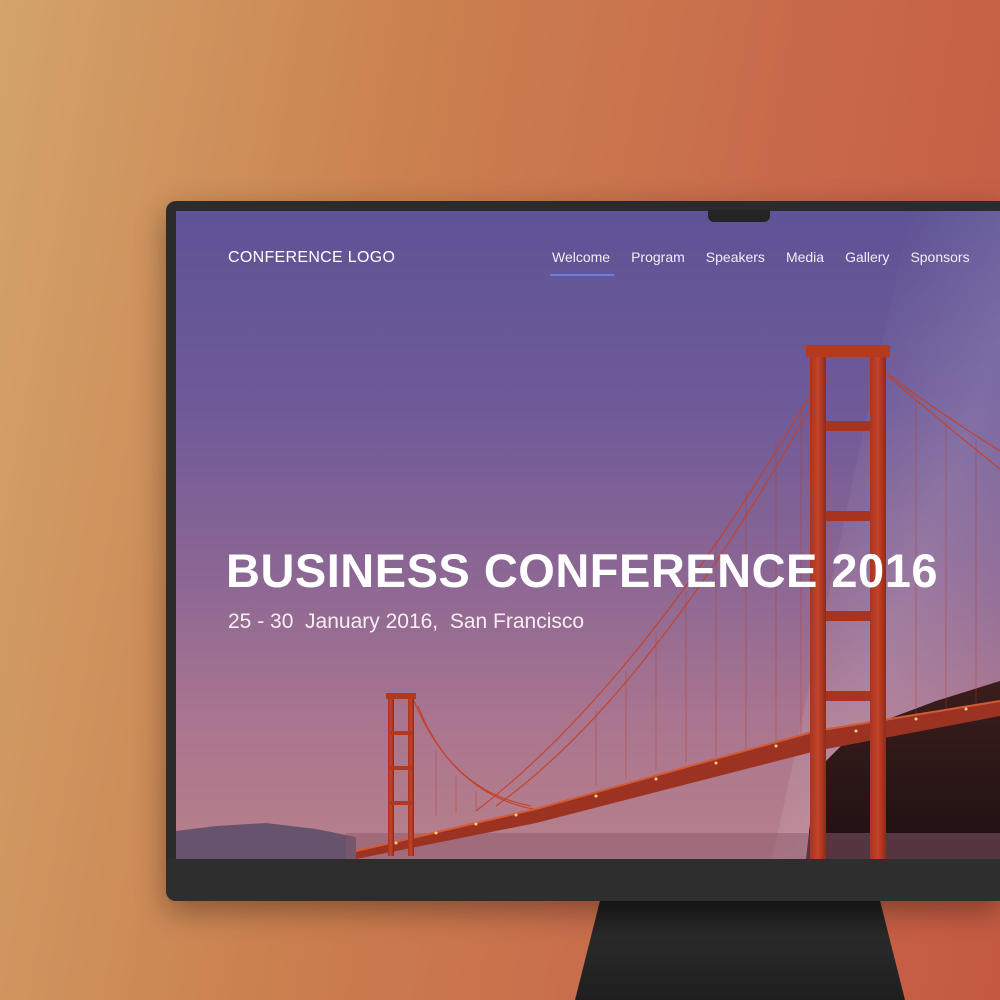  Describe the element at coordinates (735, 257) in the screenshot. I see `nav-item-speakers: Speakers` at that location.